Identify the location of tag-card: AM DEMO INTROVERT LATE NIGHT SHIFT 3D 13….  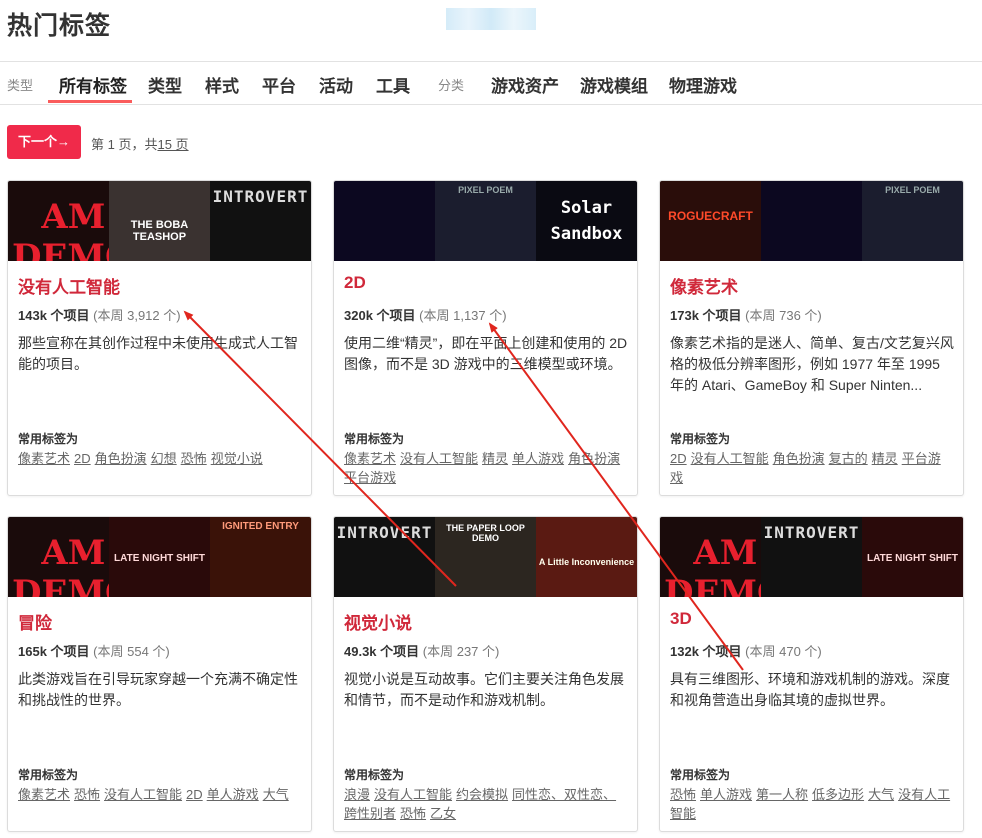
(811, 674).